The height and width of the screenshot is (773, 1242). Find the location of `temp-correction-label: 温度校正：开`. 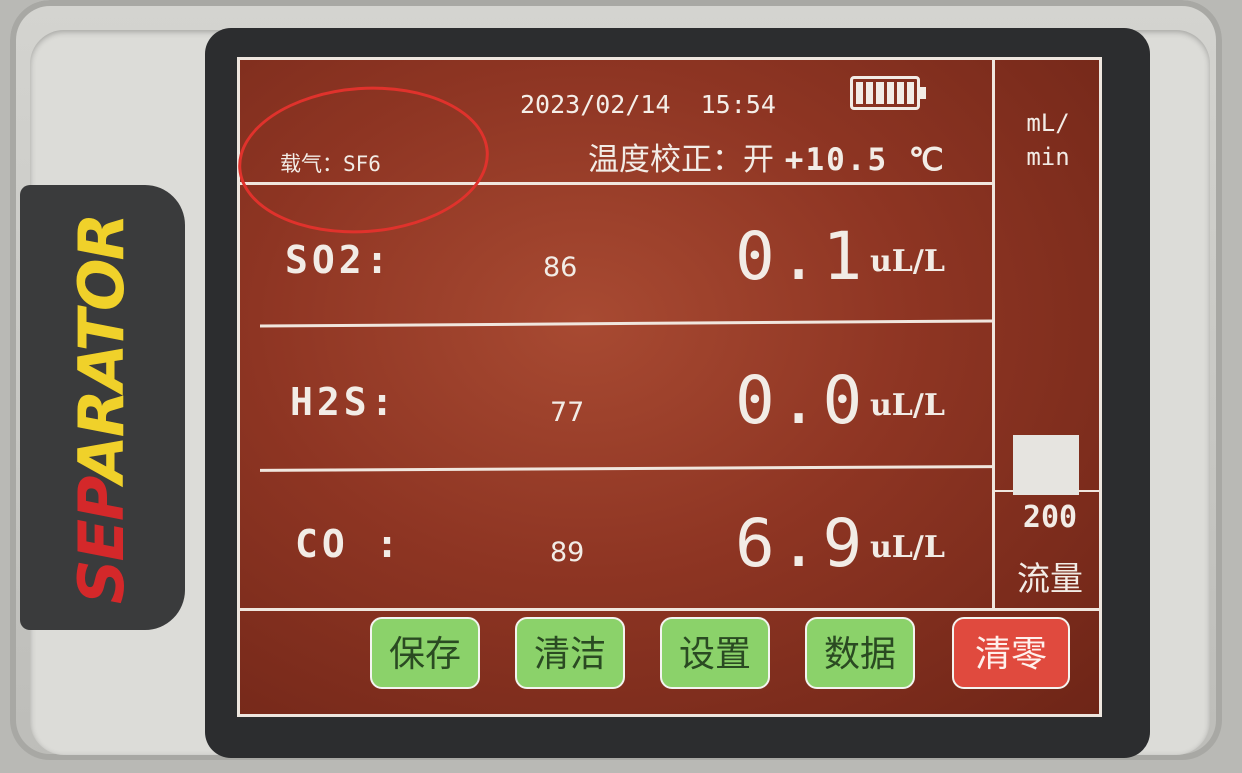

temp-correction-label: 温度校正：开 is located at coordinates (681, 160).